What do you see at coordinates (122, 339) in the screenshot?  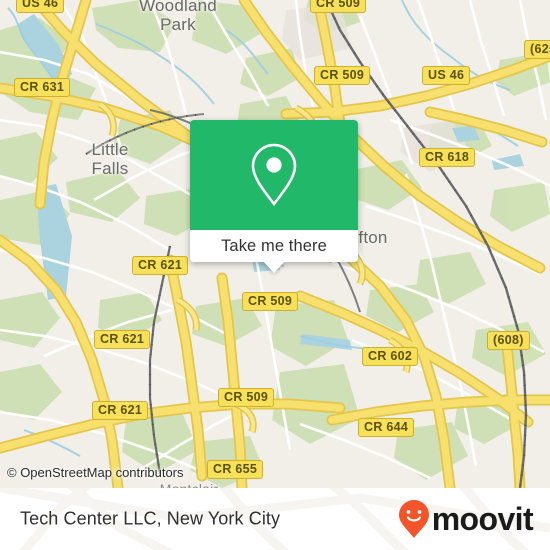 I see `road-shield-cr621-m: CR 621` at bounding box center [122, 339].